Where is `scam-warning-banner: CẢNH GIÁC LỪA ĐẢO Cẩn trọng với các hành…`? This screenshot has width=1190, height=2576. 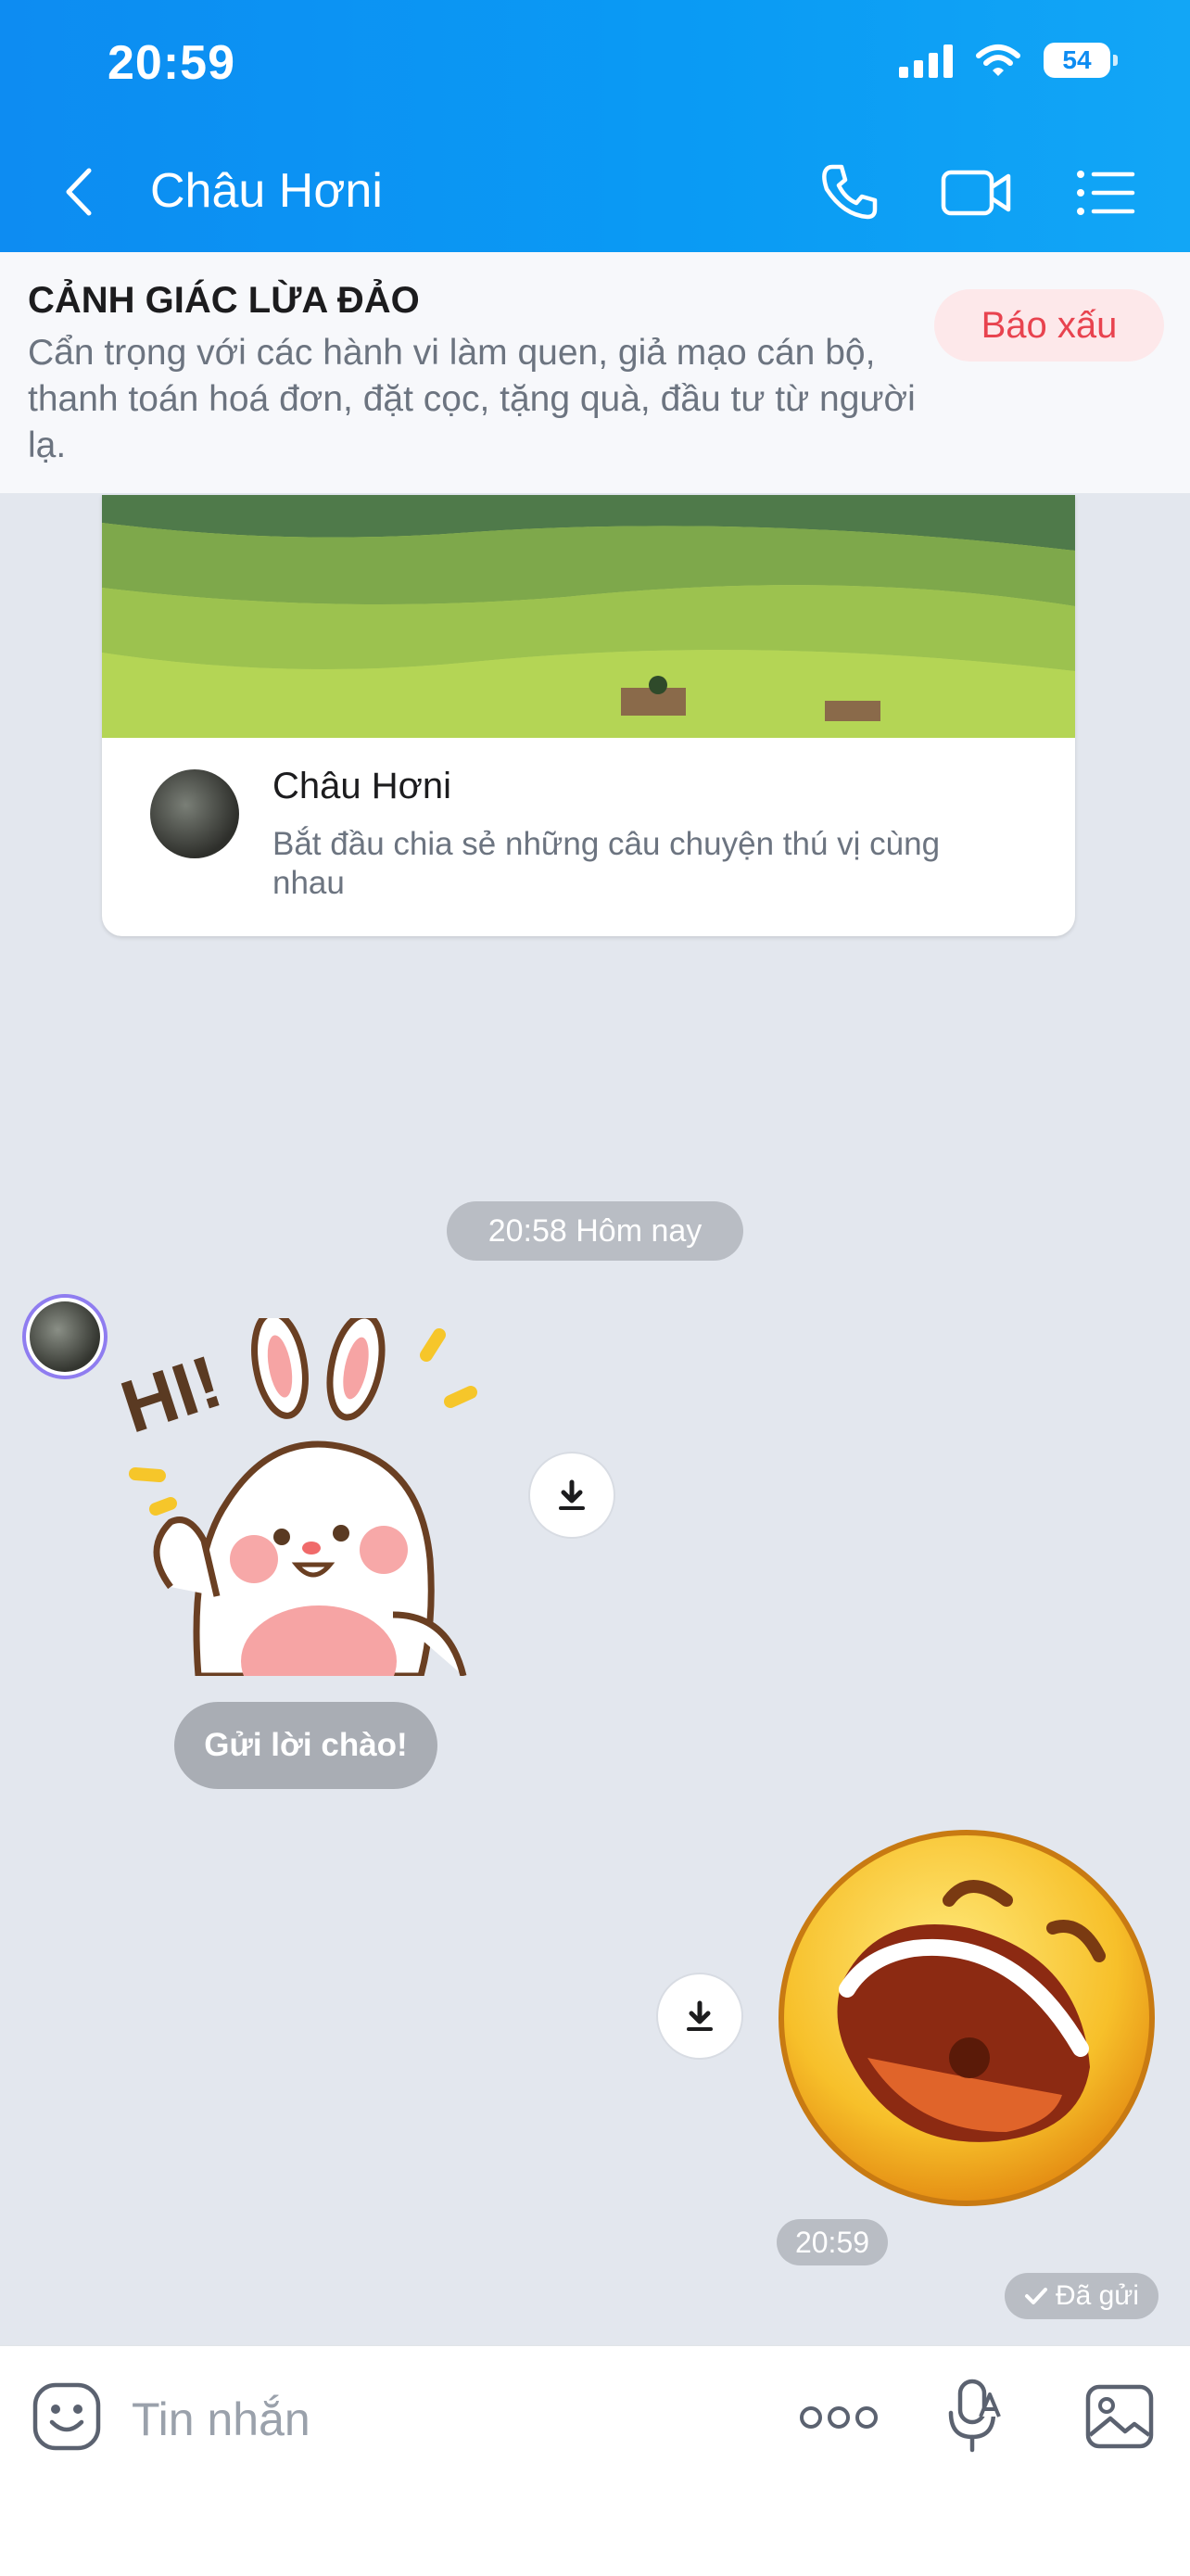
scam-warning-banner: CẢNH GIÁC LỪA ĐẢO Cẩn trọng với các hành… is located at coordinates (595, 372).